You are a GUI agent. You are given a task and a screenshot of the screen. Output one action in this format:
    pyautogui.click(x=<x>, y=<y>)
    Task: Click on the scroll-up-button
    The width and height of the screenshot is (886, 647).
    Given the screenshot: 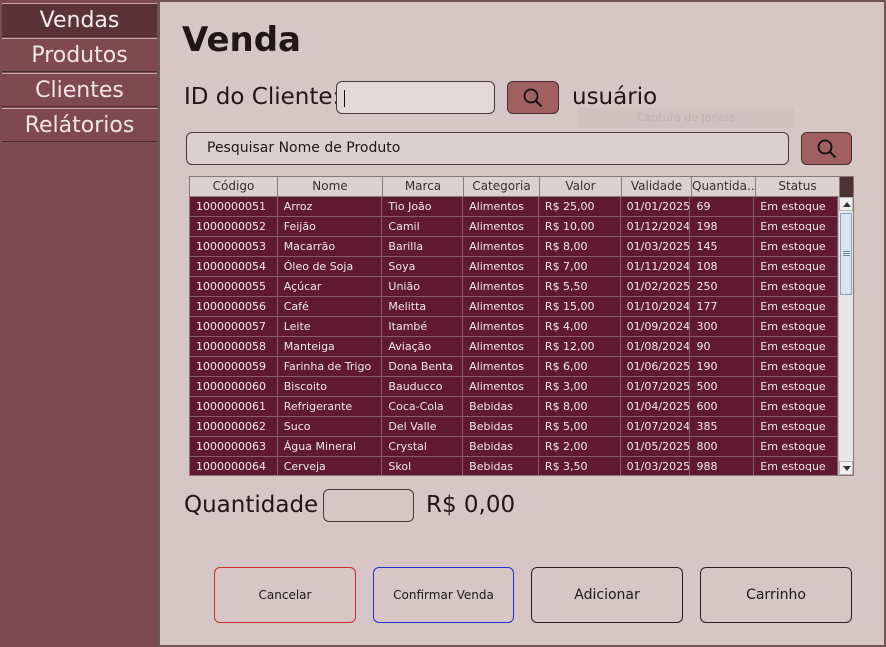 What is the action you would take?
    pyautogui.click(x=846, y=204)
    